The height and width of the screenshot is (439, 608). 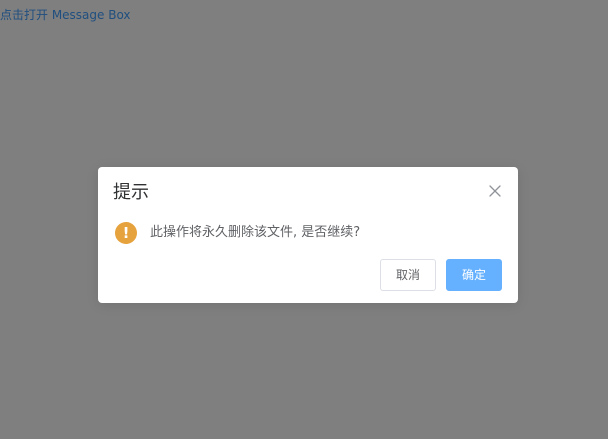 What do you see at coordinates (495, 191) in the screenshot?
I see `close-icon` at bounding box center [495, 191].